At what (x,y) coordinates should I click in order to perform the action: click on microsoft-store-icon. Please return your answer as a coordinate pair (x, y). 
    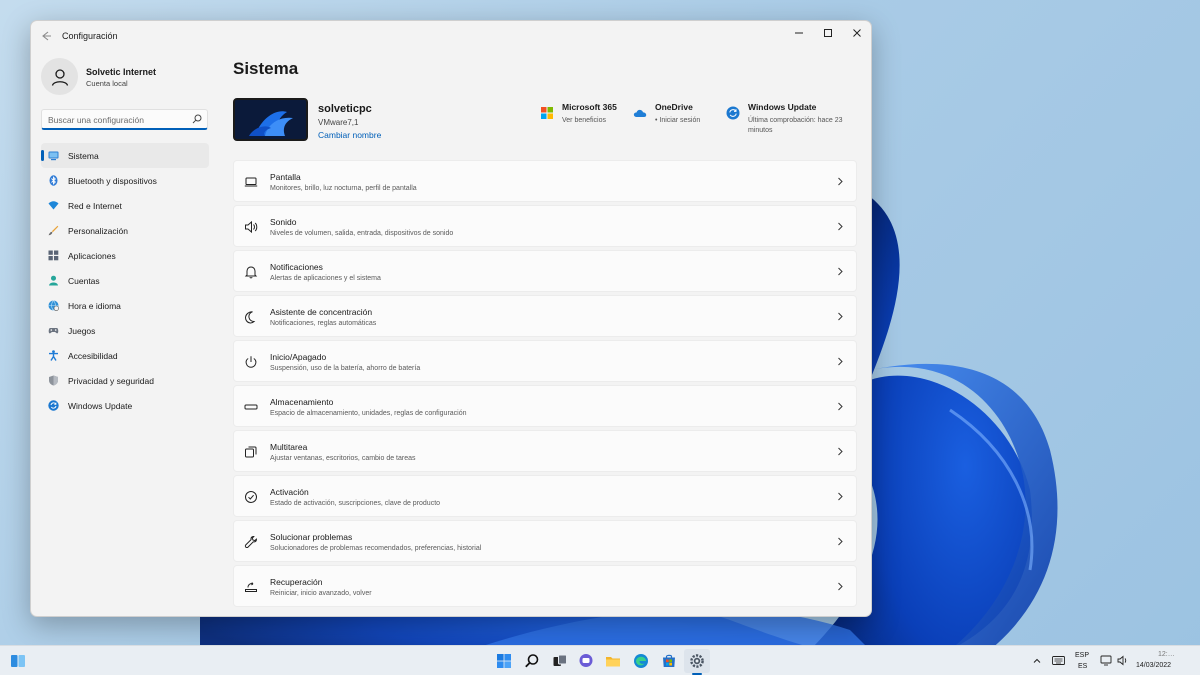
    Looking at the image, I should click on (669, 661).